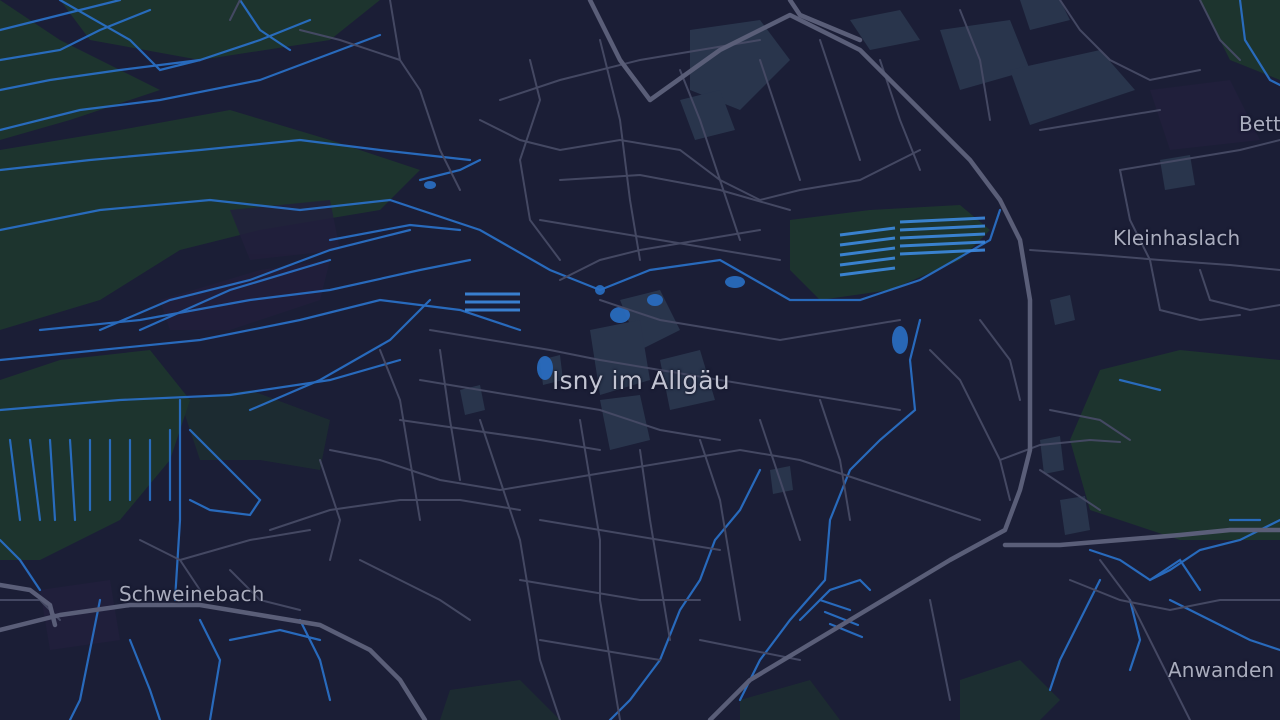  What do you see at coordinates (641, 380) in the screenshot?
I see `place-label-isny: Isny im Allgäu` at bounding box center [641, 380].